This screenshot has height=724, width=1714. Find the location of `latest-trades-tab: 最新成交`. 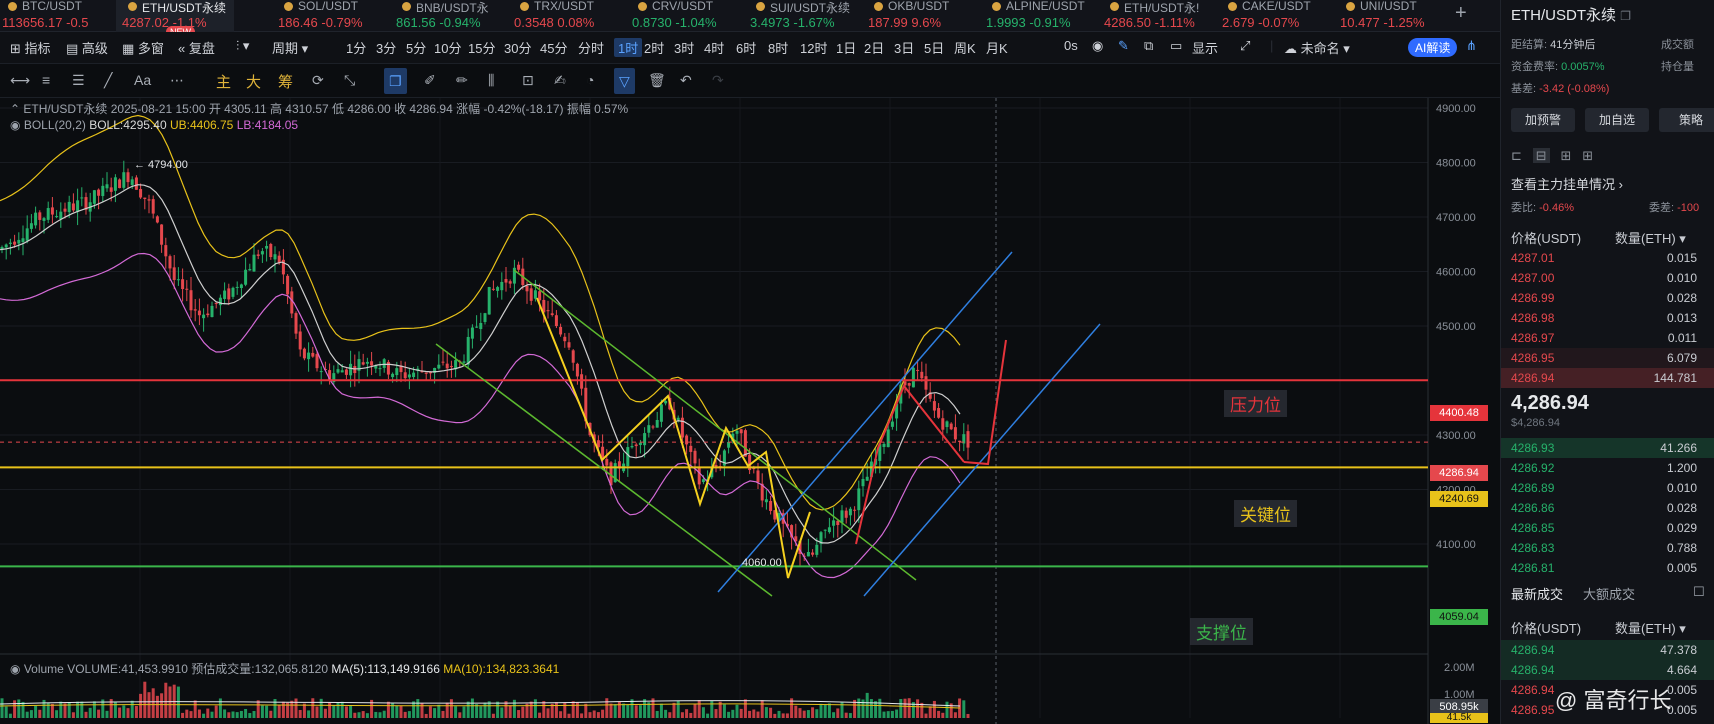

latest-trades-tab: 最新成交 is located at coordinates (1537, 593).